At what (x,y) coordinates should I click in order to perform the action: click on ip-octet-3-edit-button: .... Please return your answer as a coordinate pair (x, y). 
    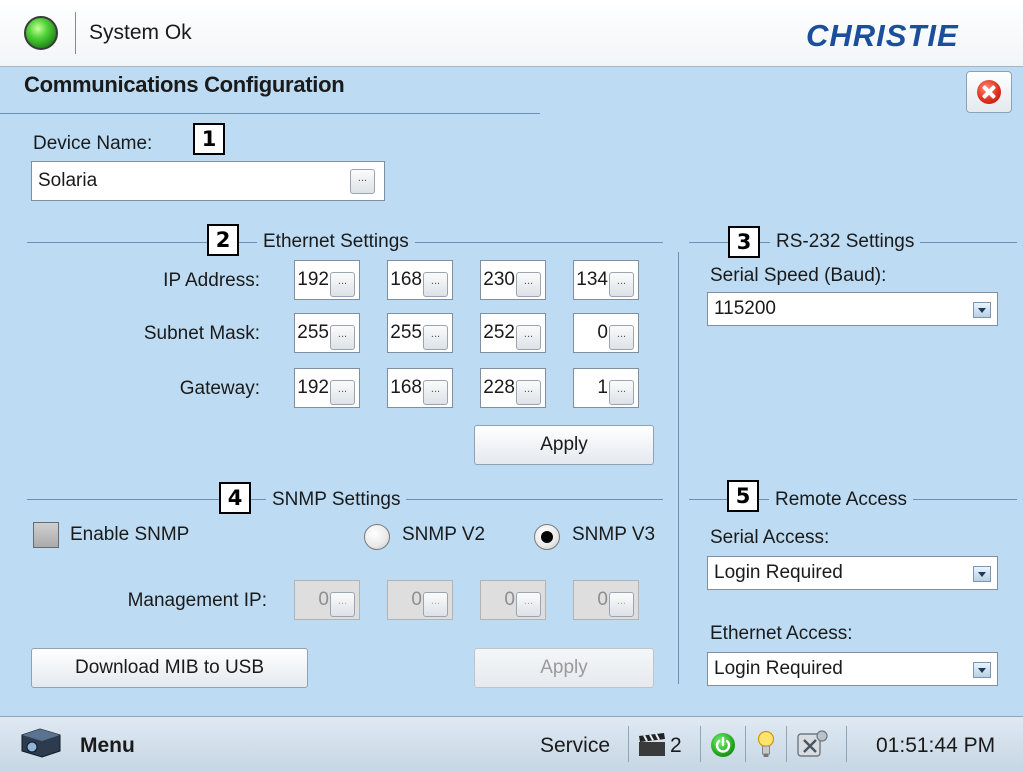
    Looking at the image, I should click on (528, 284).